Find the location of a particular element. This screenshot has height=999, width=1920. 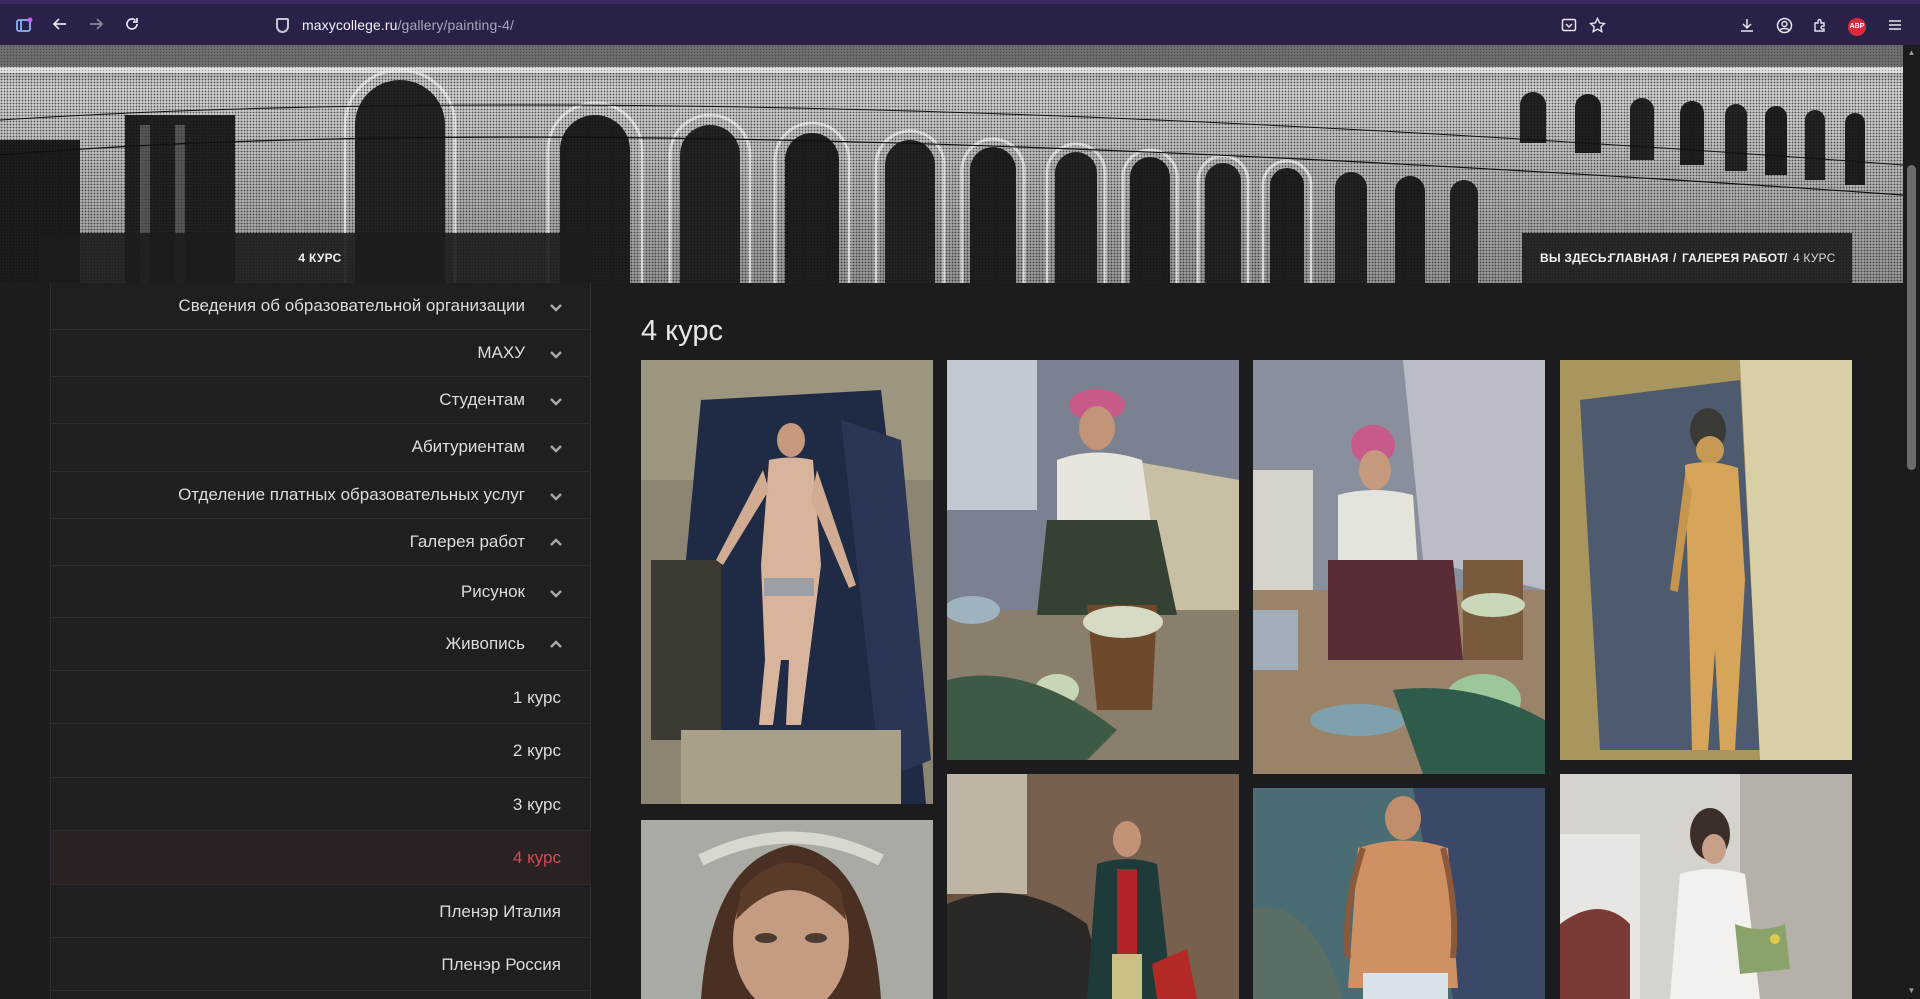

download-icon is located at coordinates (1747, 26).